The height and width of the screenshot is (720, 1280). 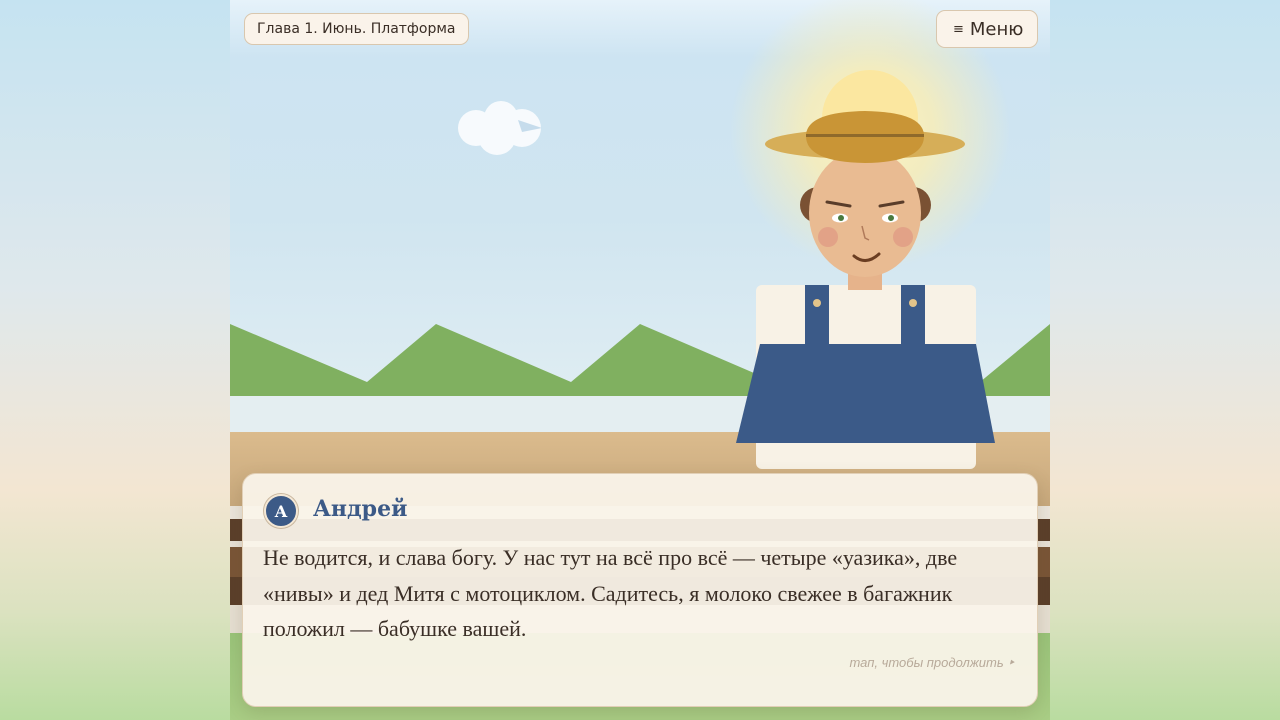 I want to click on chapter-title: Глава 1. Июнь. Платформа, so click(x=356, y=29).